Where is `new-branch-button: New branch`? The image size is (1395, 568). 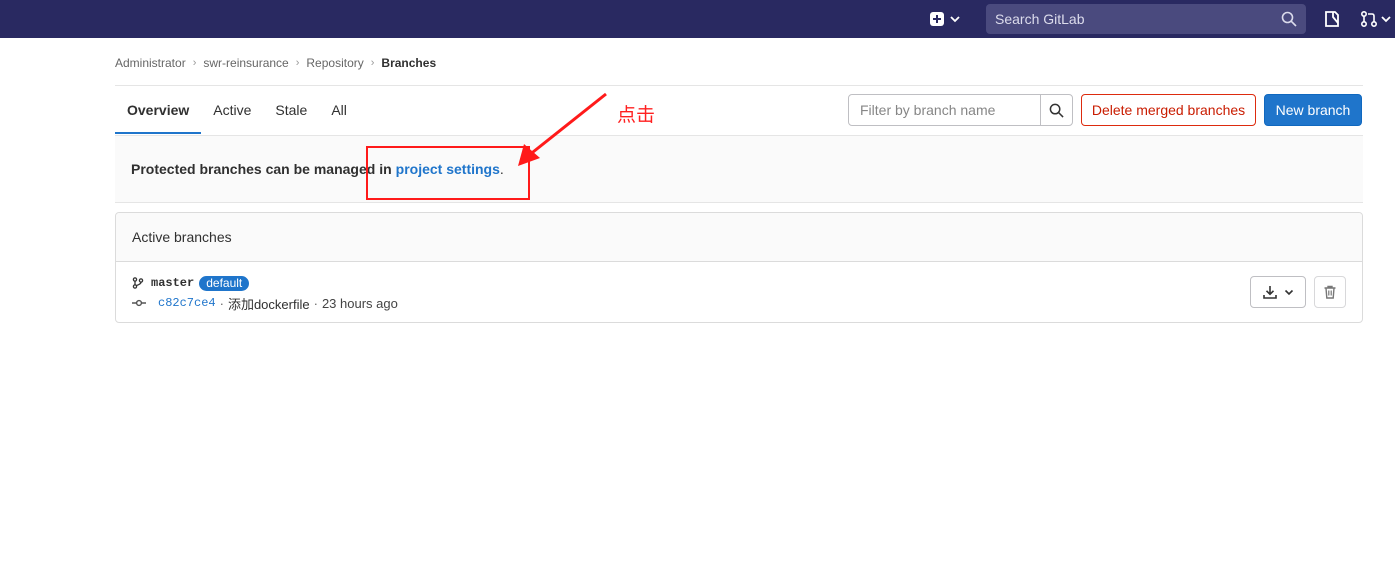
new-branch-button: New branch is located at coordinates (1313, 110).